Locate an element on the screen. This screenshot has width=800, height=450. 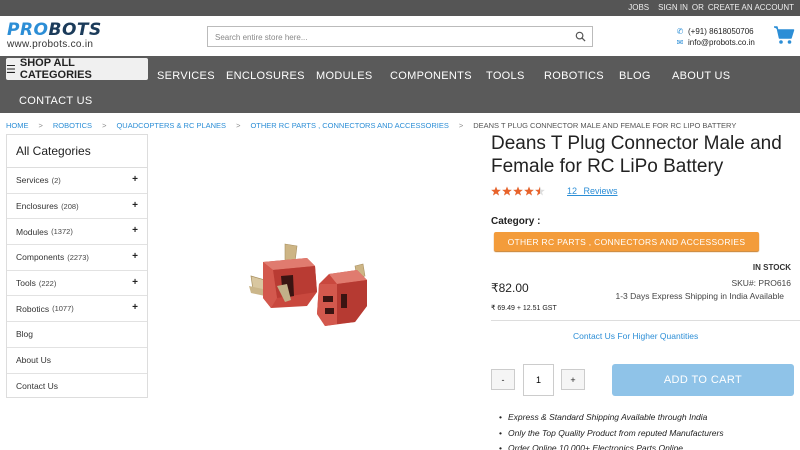
sidebar-item-label: Tools is located at coordinates (26, 283).